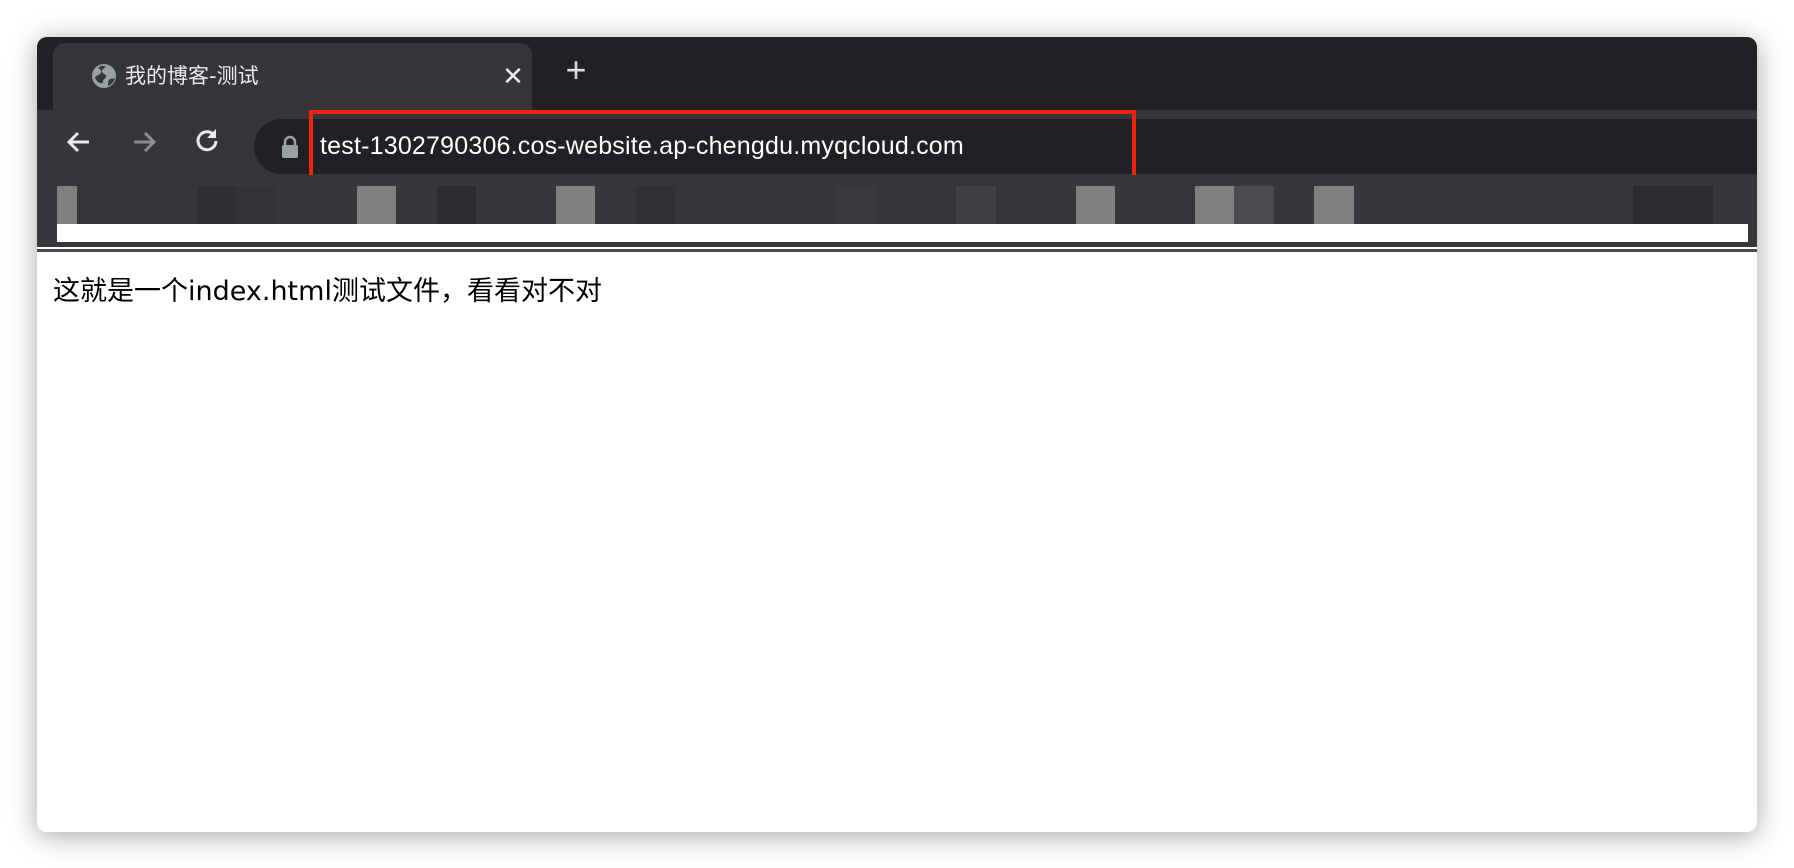 The height and width of the screenshot is (868, 1794). I want to click on arrow-right-icon, so click(144, 142).